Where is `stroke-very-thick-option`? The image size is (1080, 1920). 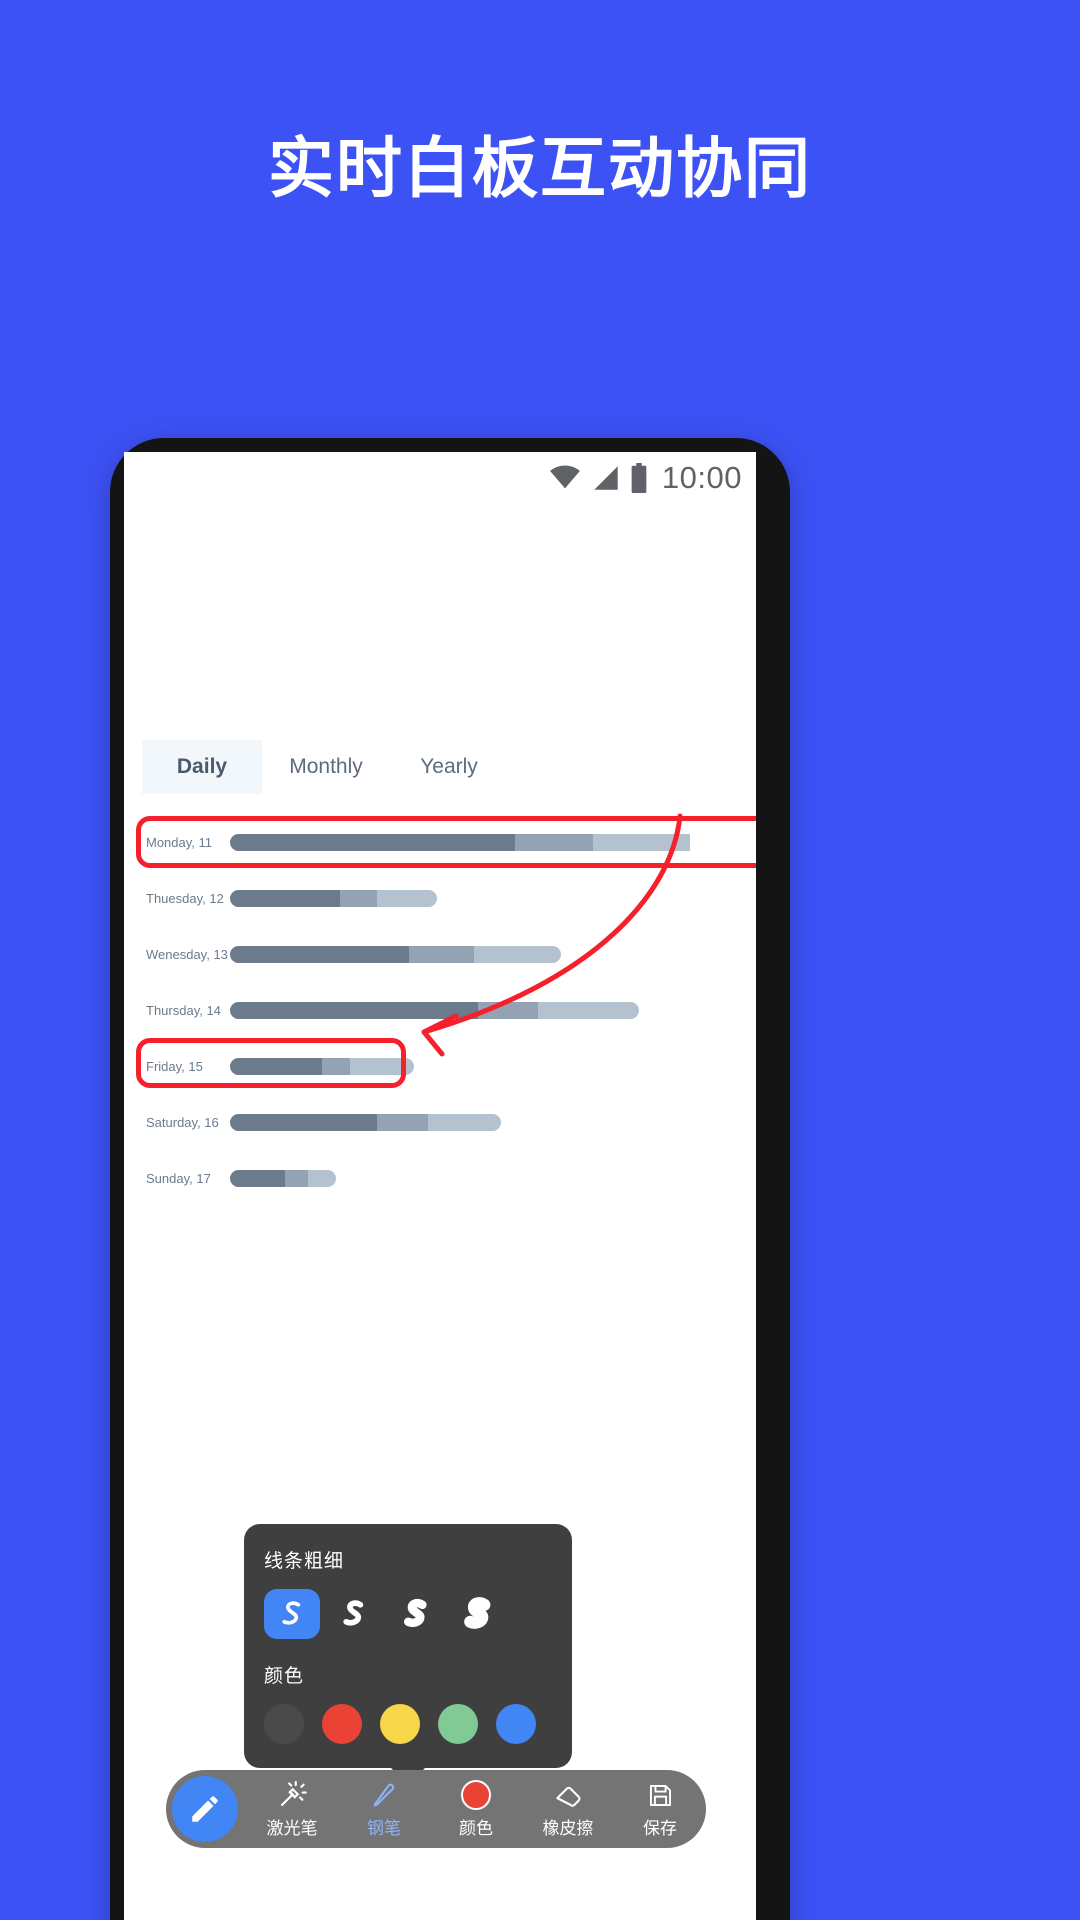
stroke-very-thick-option is located at coordinates (478, 1614).